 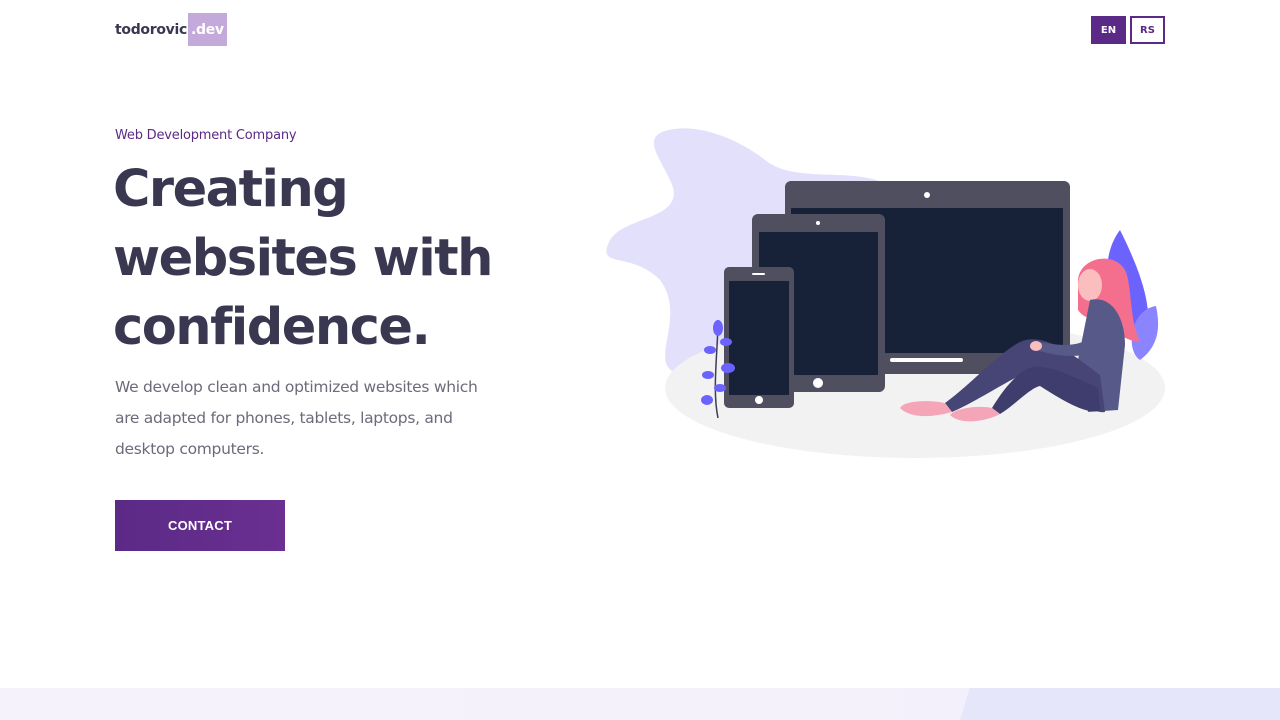 What do you see at coordinates (303, 258) in the screenshot?
I see `headline-line-2: websites with` at bounding box center [303, 258].